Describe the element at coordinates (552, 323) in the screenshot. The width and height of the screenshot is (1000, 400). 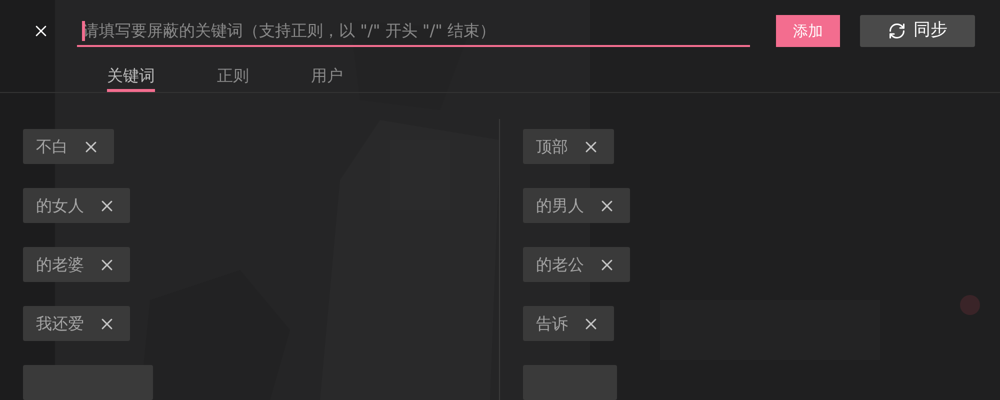
I see `tag-label: 告诉` at that location.